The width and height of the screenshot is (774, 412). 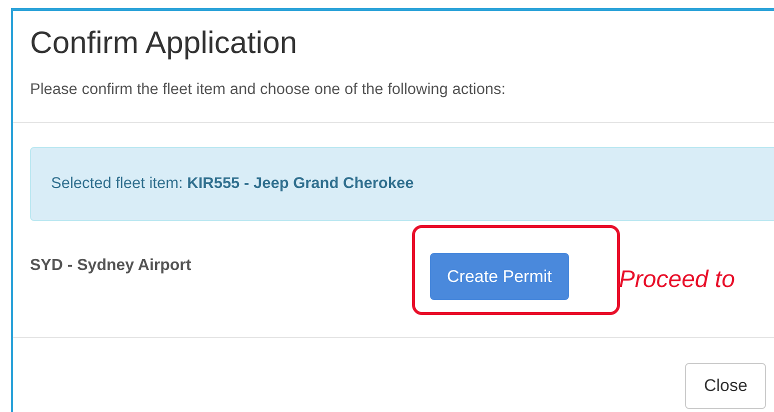 What do you see at coordinates (725, 386) in the screenshot?
I see `close-button: Close` at bounding box center [725, 386].